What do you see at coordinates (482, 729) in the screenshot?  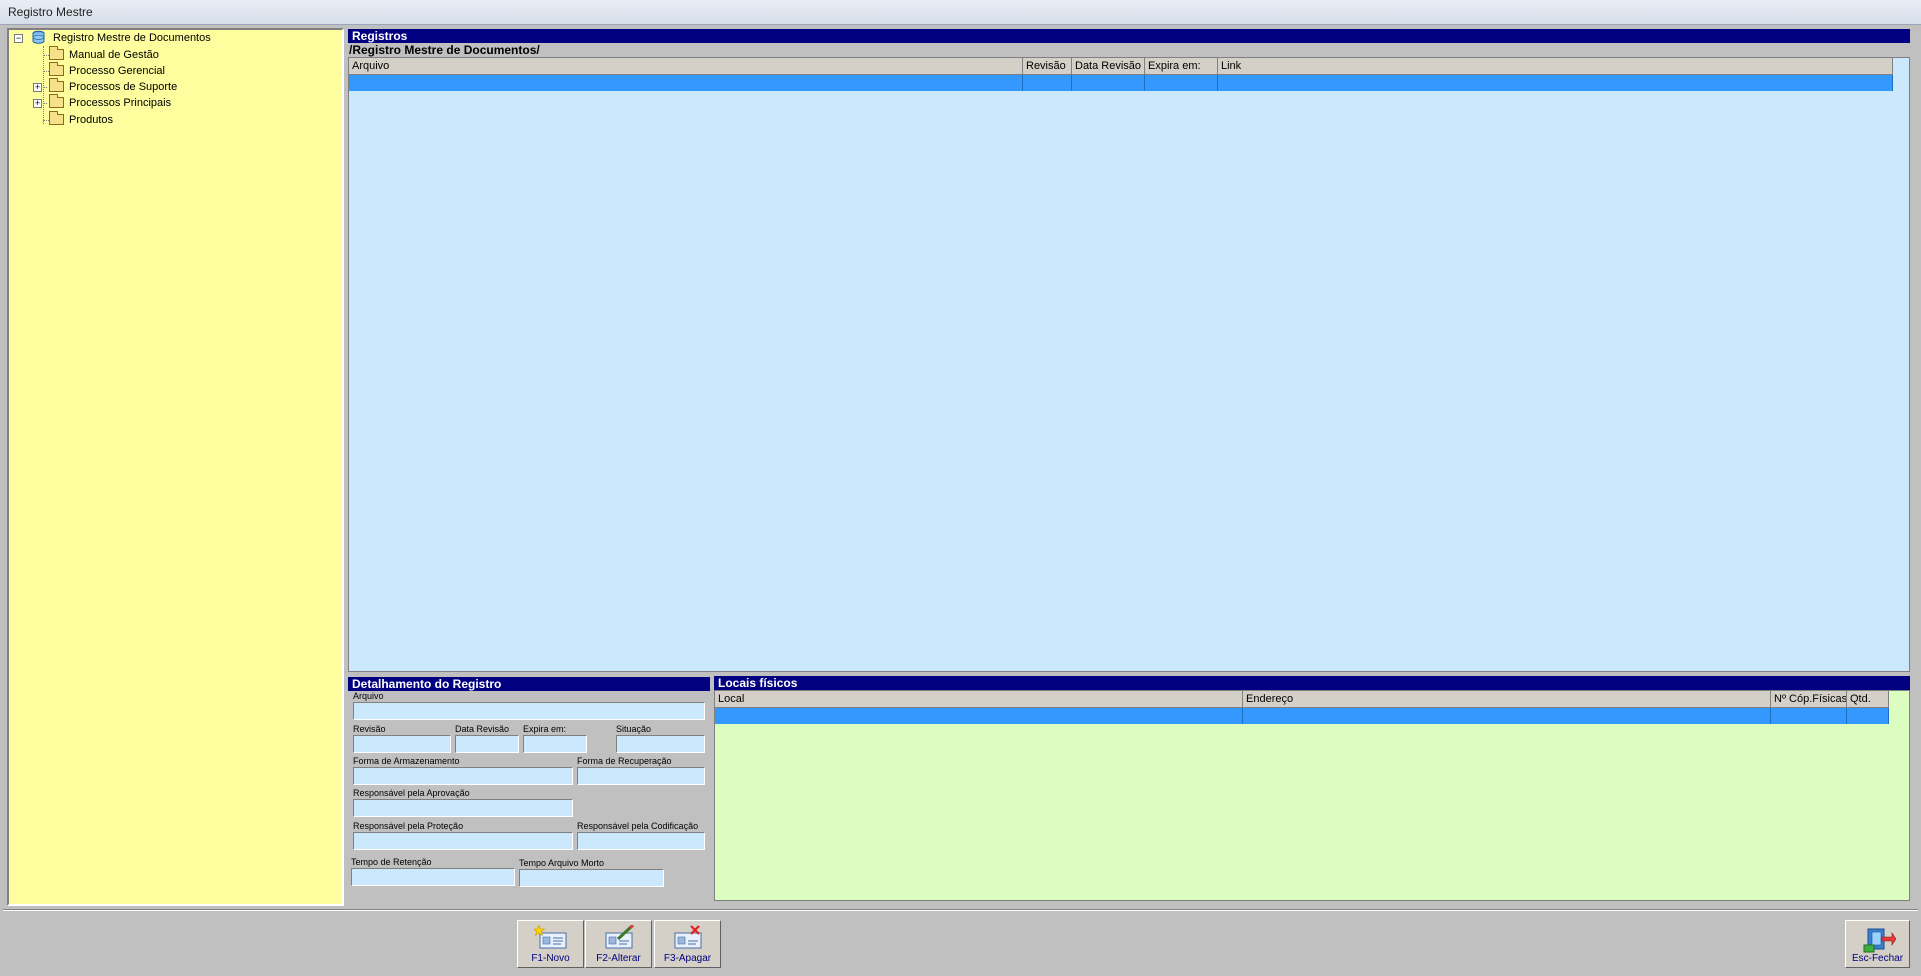 I see `label-data-revisao: Data Revisão` at bounding box center [482, 729].